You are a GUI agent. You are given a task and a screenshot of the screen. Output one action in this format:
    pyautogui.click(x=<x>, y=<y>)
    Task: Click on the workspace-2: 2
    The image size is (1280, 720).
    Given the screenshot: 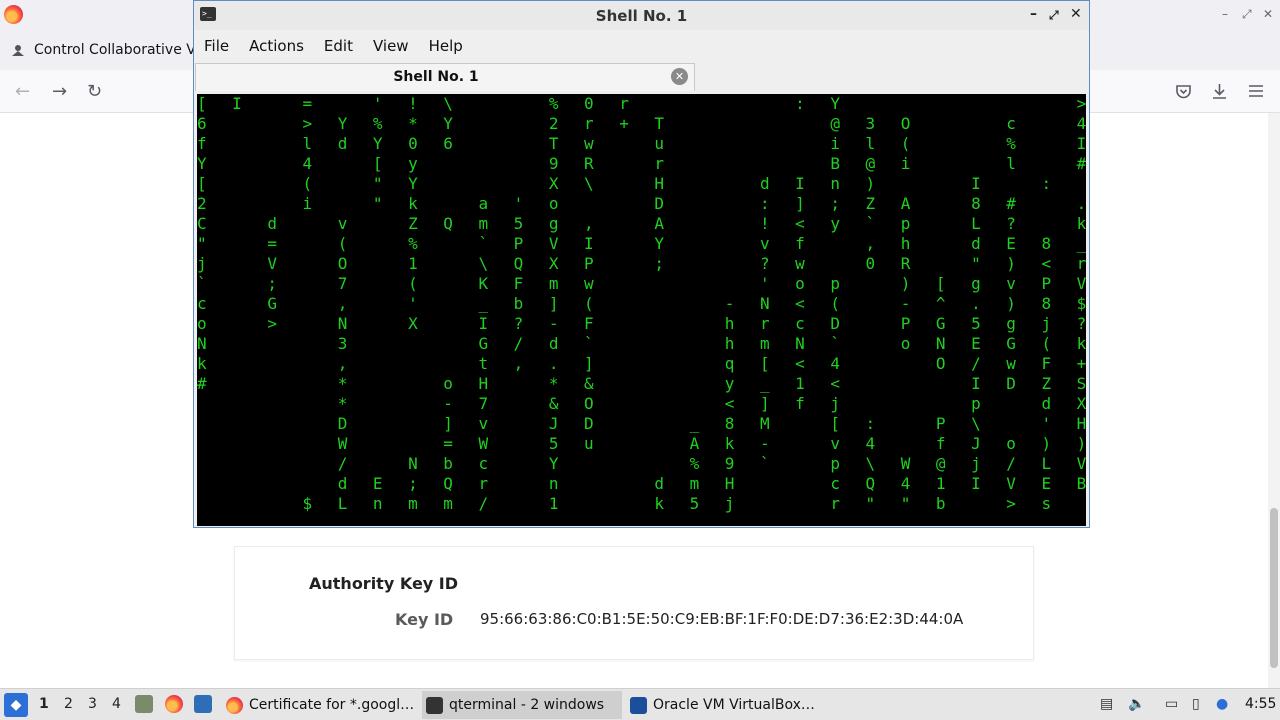 What is the action you would take?
    pyautogui.click(x=68, y=704)
    